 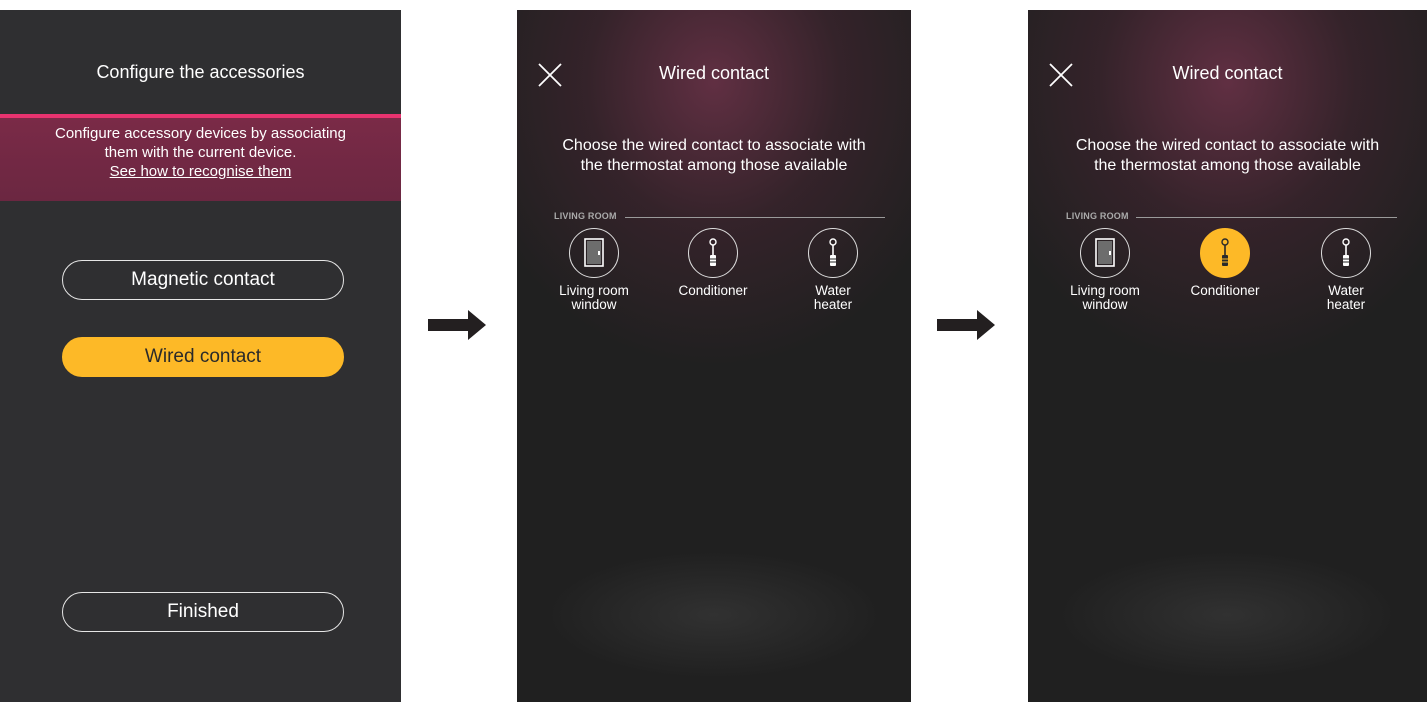 I want to click on banner-text-line2: them with the current device., so click(x=200, y=152).